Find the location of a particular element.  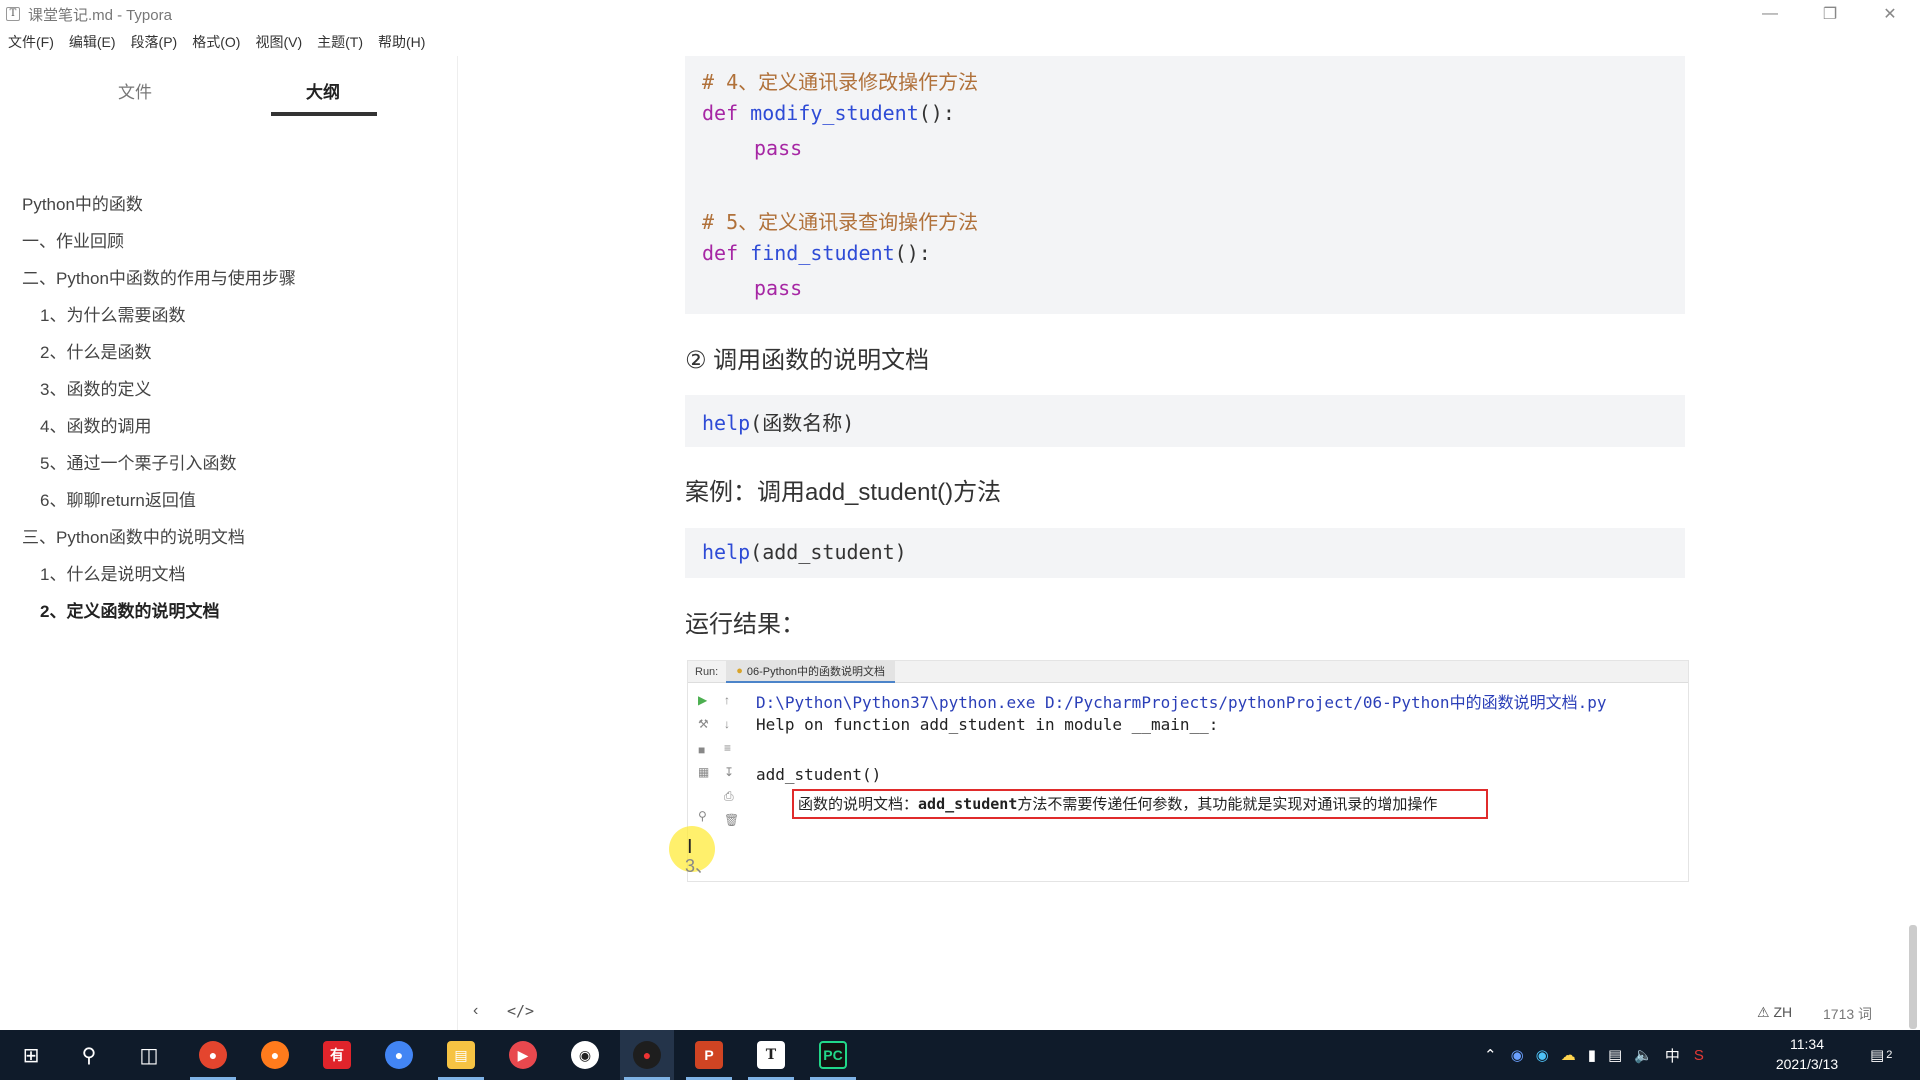

doc-prefix: 函数的说明文档： is located at coordinates (858, 804).